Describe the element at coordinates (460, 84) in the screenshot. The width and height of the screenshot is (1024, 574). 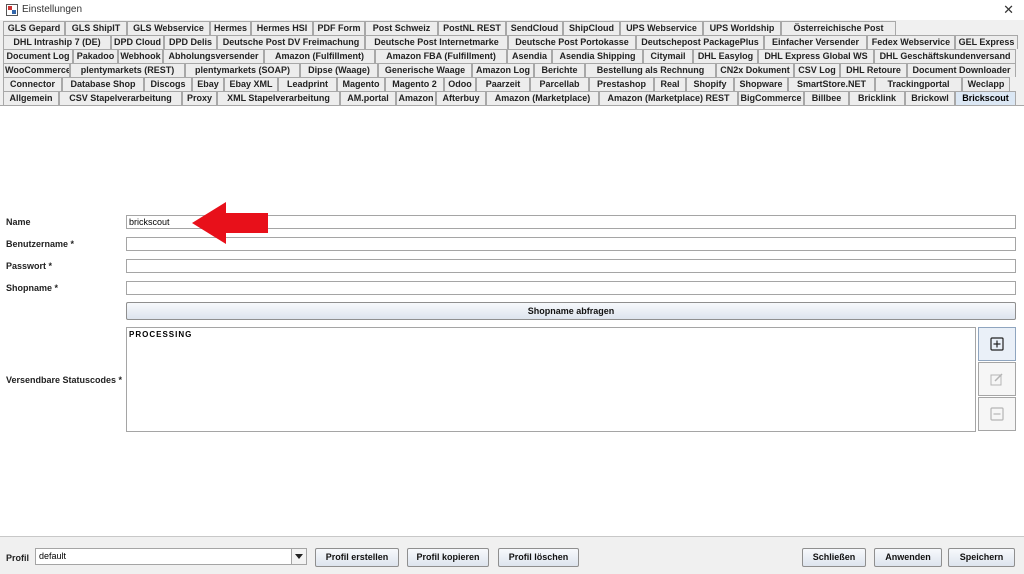
I see `tab-odoo: Odoo` at that location.